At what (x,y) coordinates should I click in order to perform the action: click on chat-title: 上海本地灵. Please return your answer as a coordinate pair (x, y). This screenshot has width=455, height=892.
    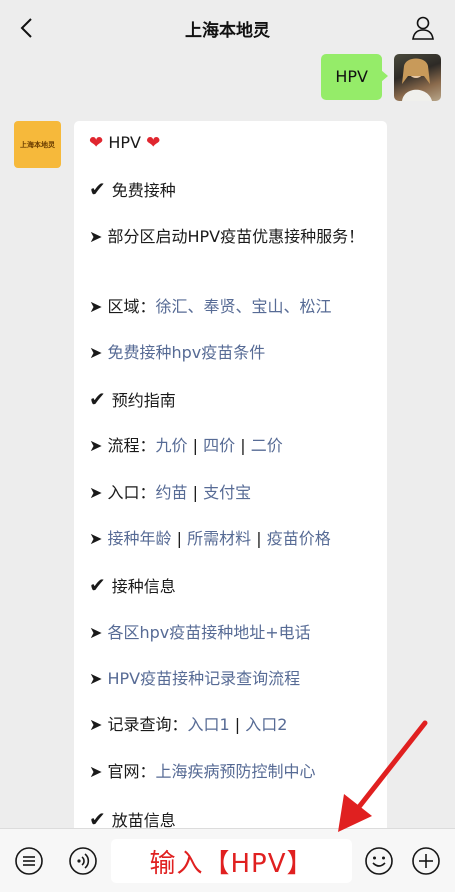
    Looking at the image, I should click on (227, 30).